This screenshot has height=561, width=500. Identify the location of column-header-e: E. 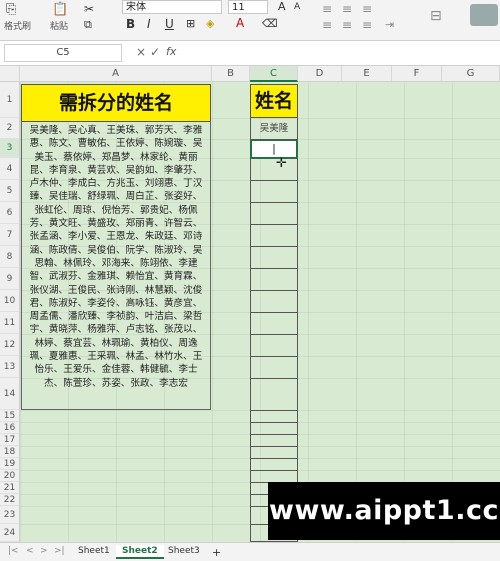
(367, 74).